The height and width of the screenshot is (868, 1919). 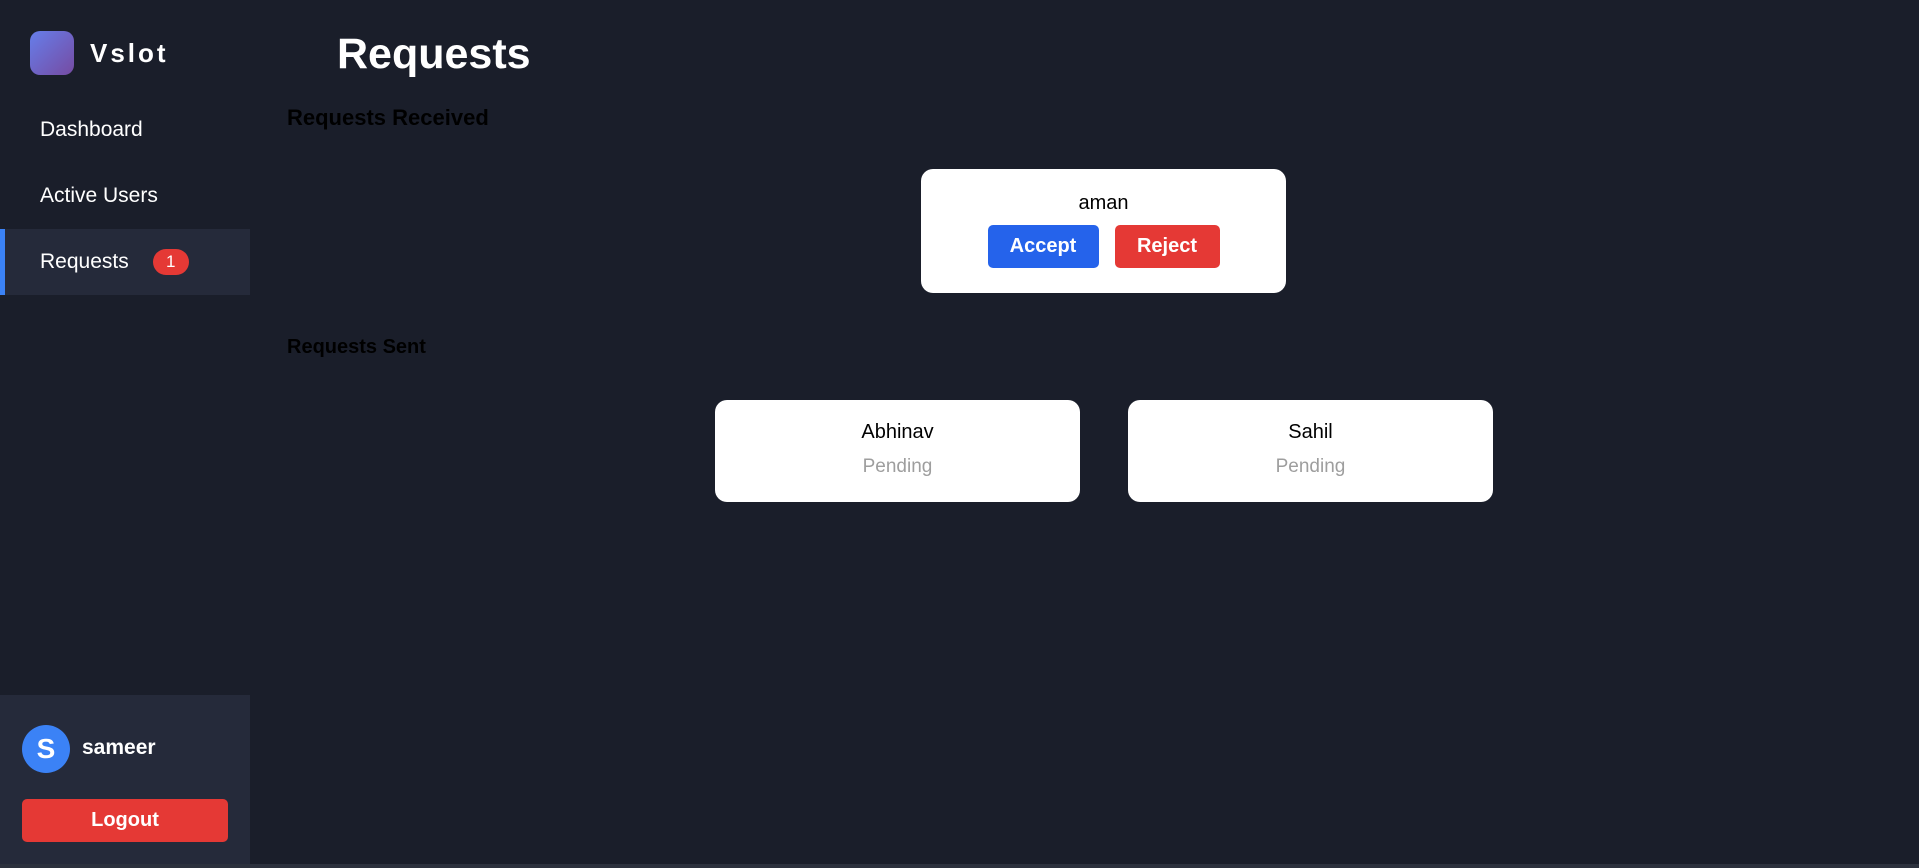 I want to click on sidebar-item-label: Active Users, so click(x=99, y=195).